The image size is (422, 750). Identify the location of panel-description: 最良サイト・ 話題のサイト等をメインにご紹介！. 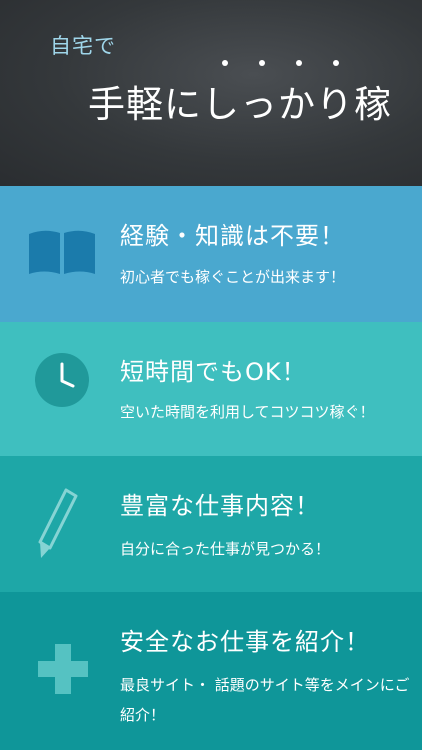
(265, 700).